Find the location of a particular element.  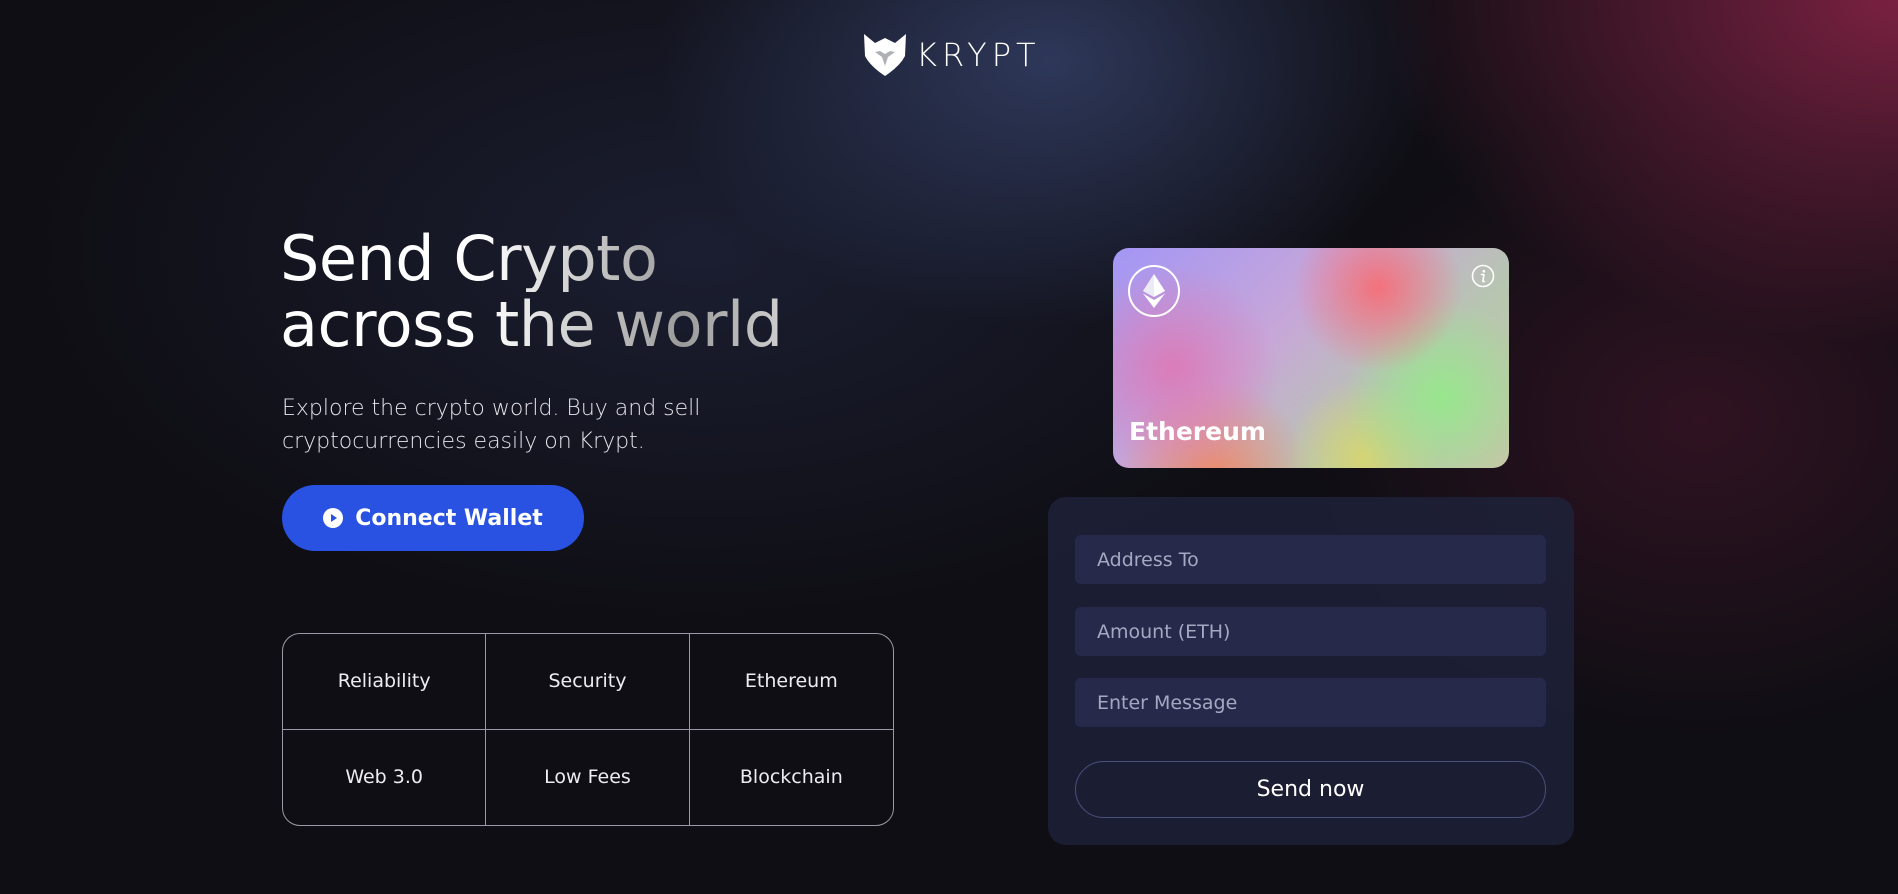

brand-logo: KRYPT is located at coordinates (950, 55).